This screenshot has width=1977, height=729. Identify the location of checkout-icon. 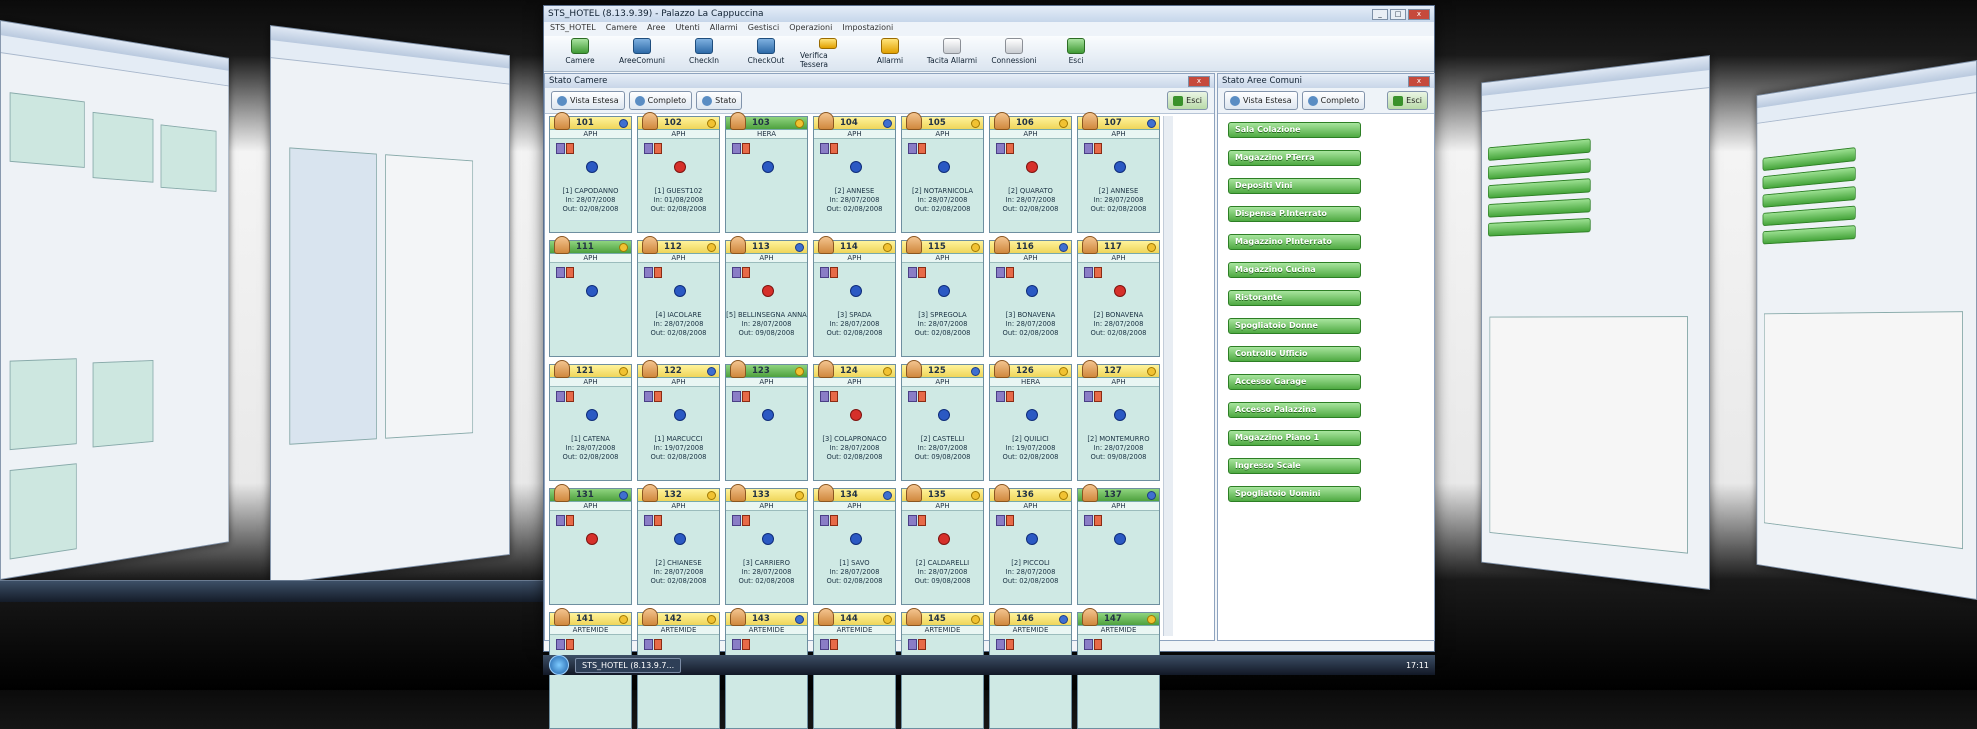
(766, 46).